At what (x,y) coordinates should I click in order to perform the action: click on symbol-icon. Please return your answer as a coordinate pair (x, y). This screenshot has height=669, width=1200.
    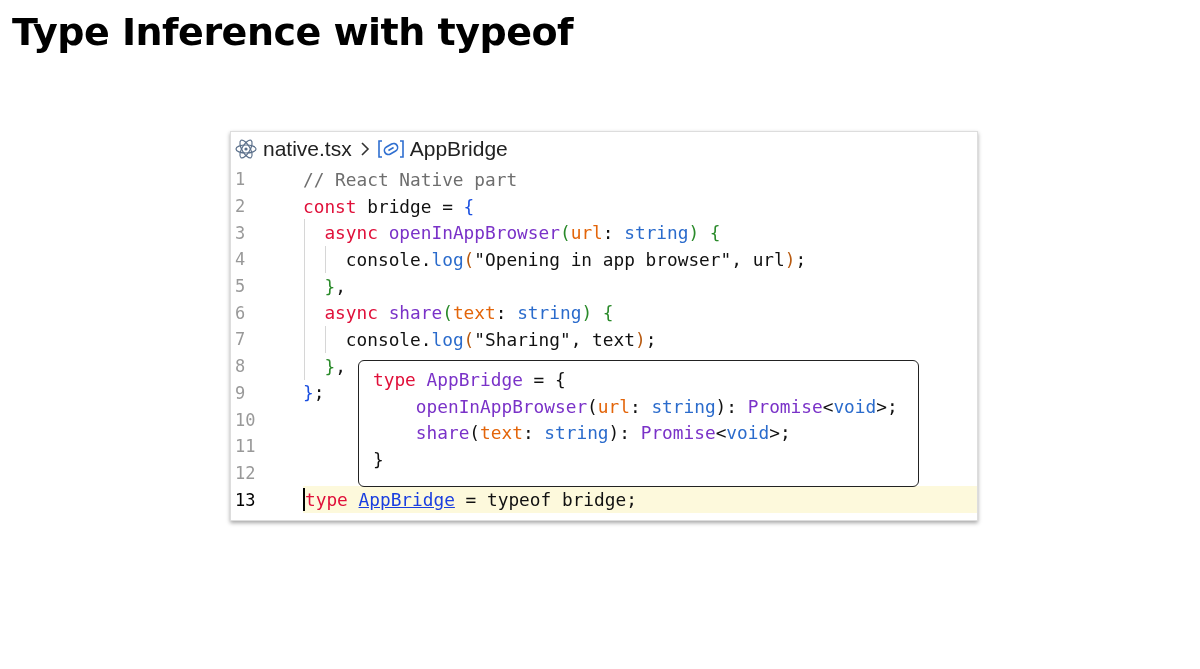
    Looking at the image, I should click on (390, 149).